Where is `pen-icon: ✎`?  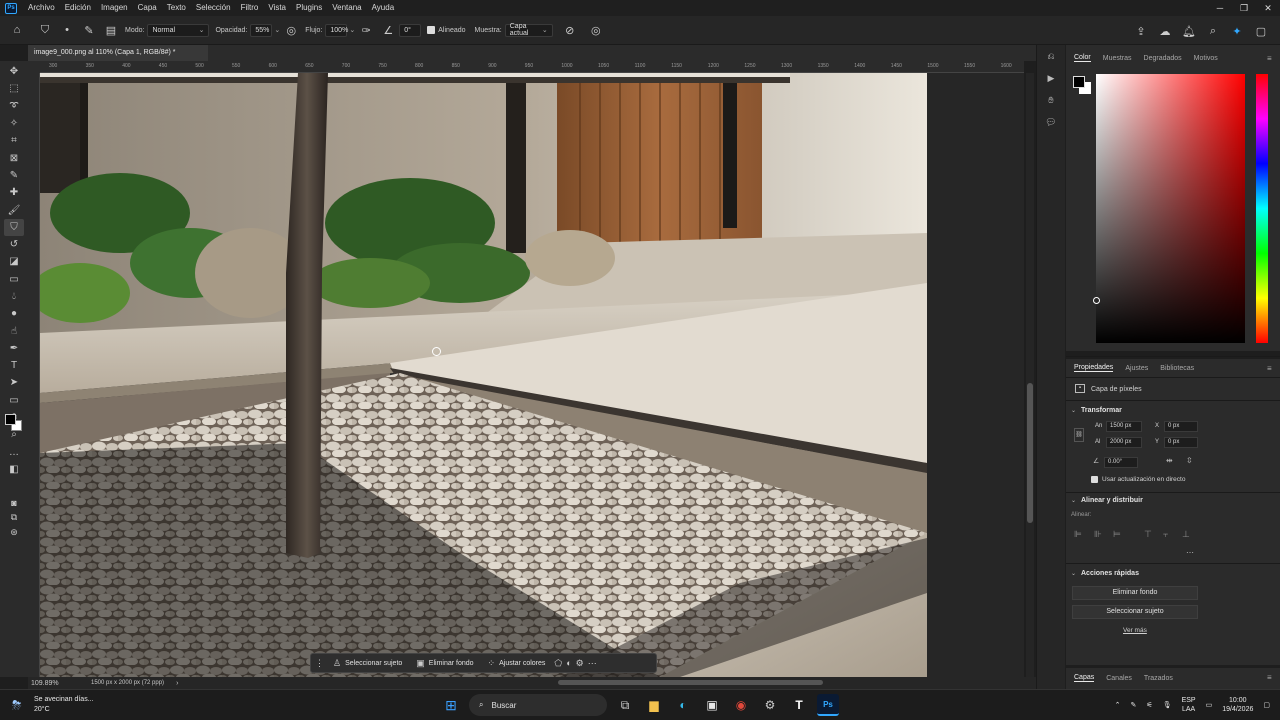 pen-icon: ✎ is located at coordinates (1134, 705).